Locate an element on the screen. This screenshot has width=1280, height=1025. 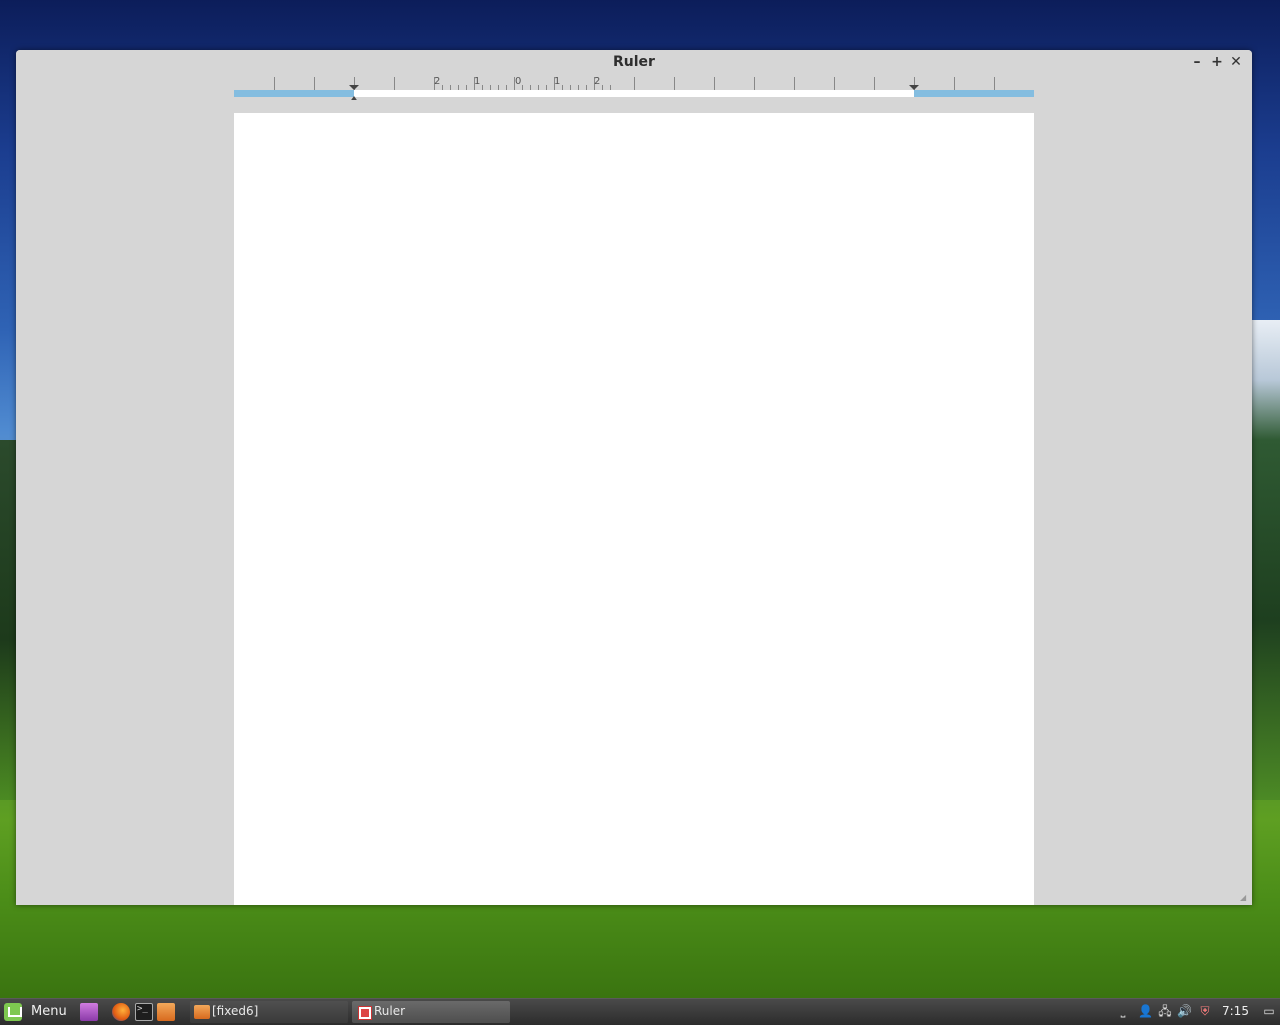
title-bar: Ruler – + ✕ is located at coordinates (634, 63).